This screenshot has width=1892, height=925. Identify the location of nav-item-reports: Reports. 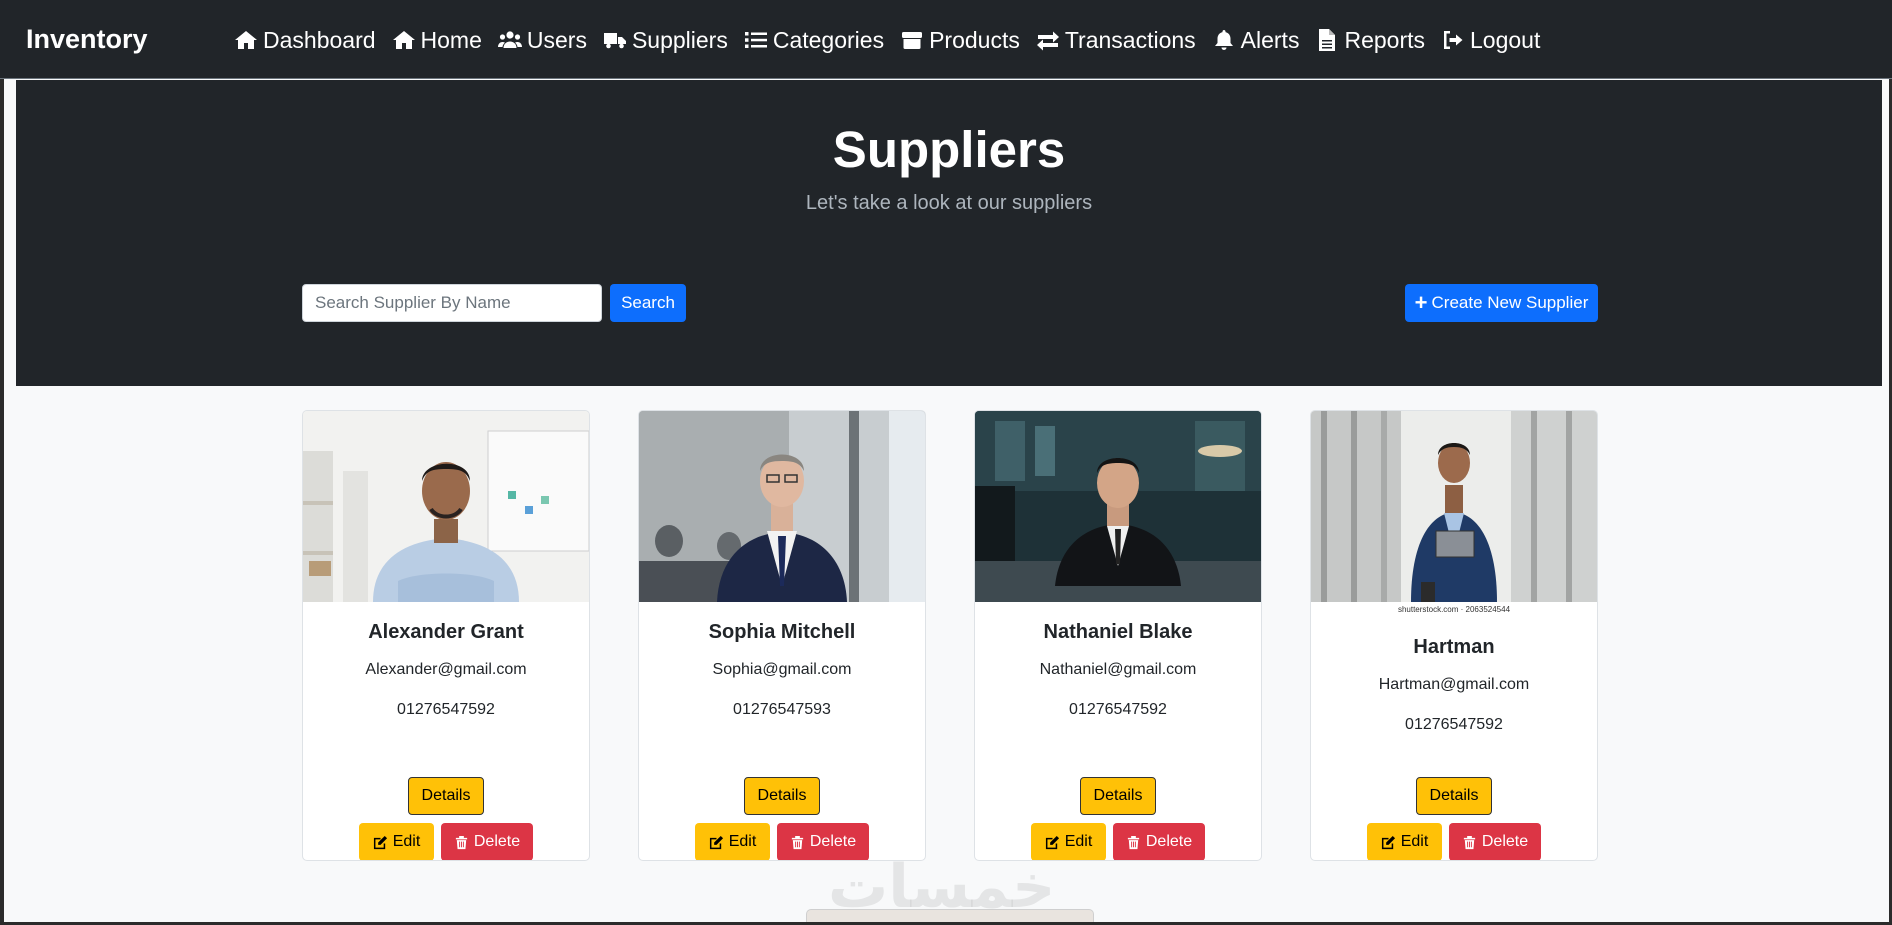
(1370, 40).